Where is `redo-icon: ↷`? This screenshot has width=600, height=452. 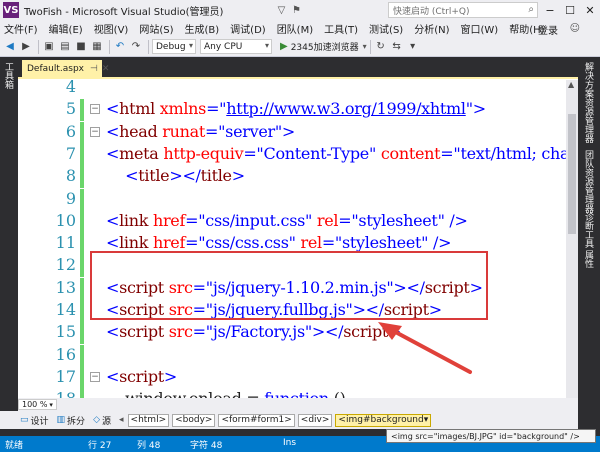
redo-icon: ↷ is located at coordinates (136, 47).